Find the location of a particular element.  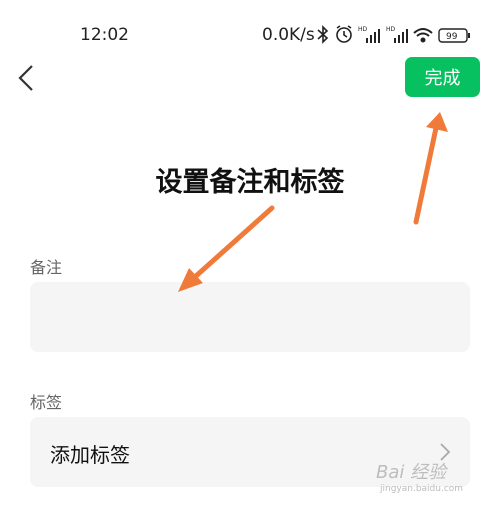

watermark: Bai 经验 jingyan.baidu.com is located at coordinates (431, 474).